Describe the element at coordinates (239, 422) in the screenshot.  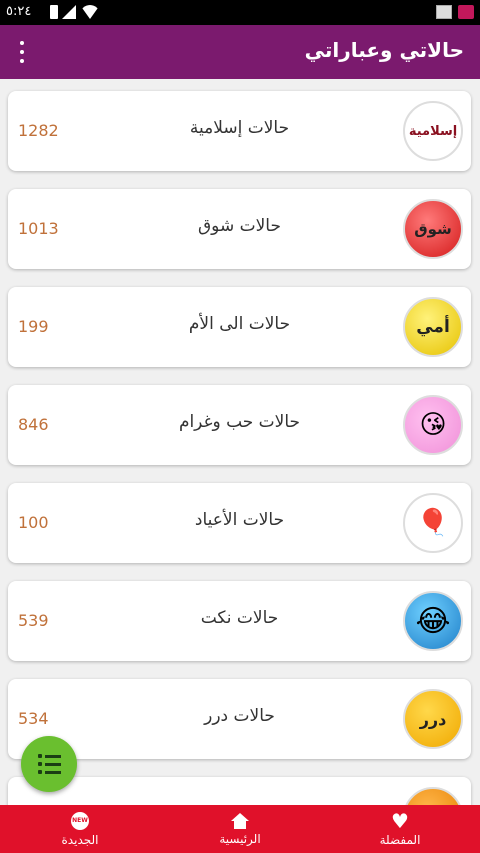
I see `category-label: حالات حب وغرام` at that location.